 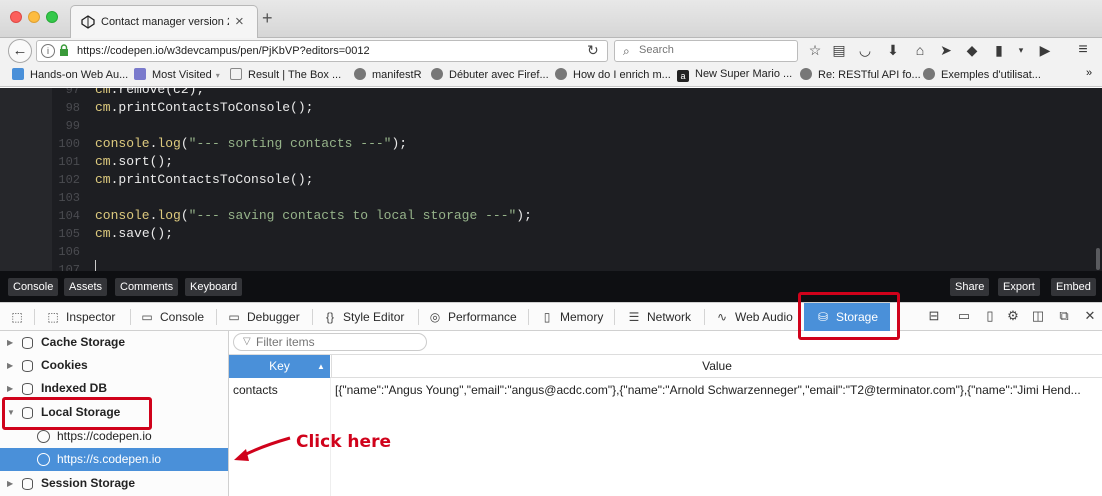 I want to click on separate-window-icon: ⧉, so click(x=1064, y=316).